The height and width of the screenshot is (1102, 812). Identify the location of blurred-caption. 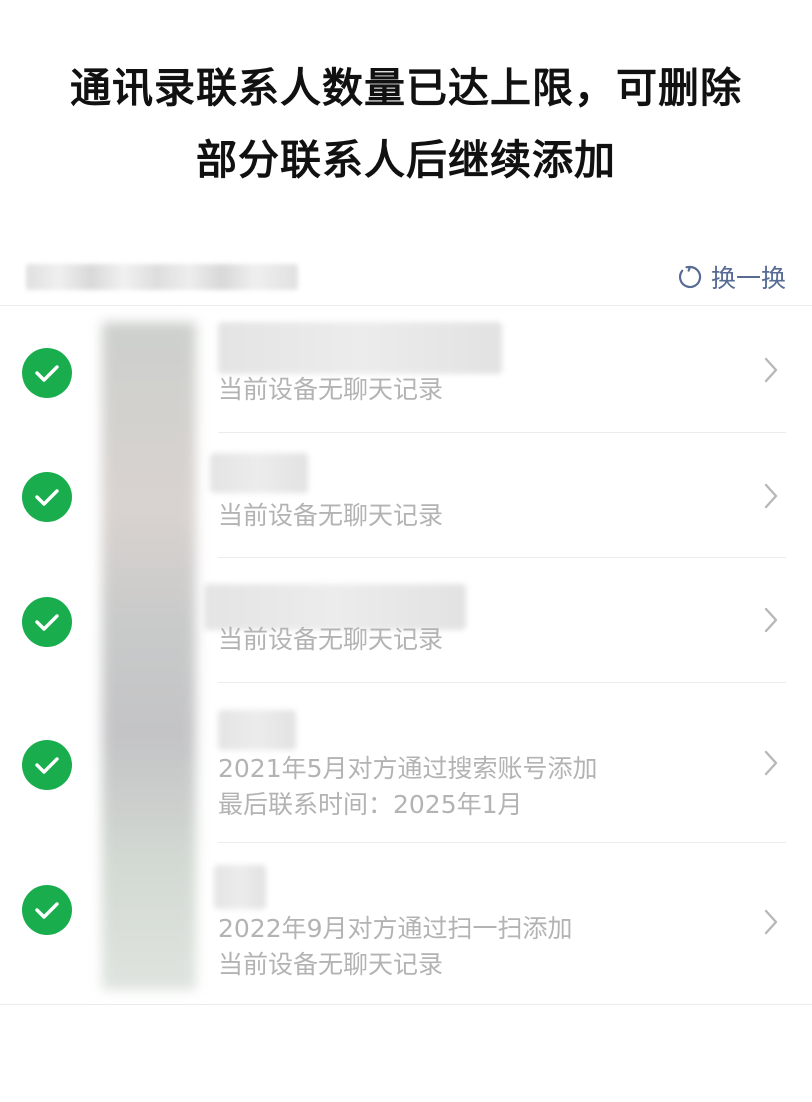
(162, 277).